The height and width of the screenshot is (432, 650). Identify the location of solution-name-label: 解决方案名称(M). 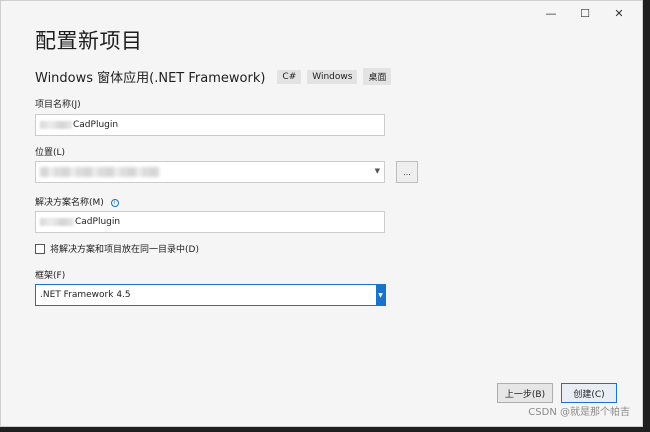
(69, 203).